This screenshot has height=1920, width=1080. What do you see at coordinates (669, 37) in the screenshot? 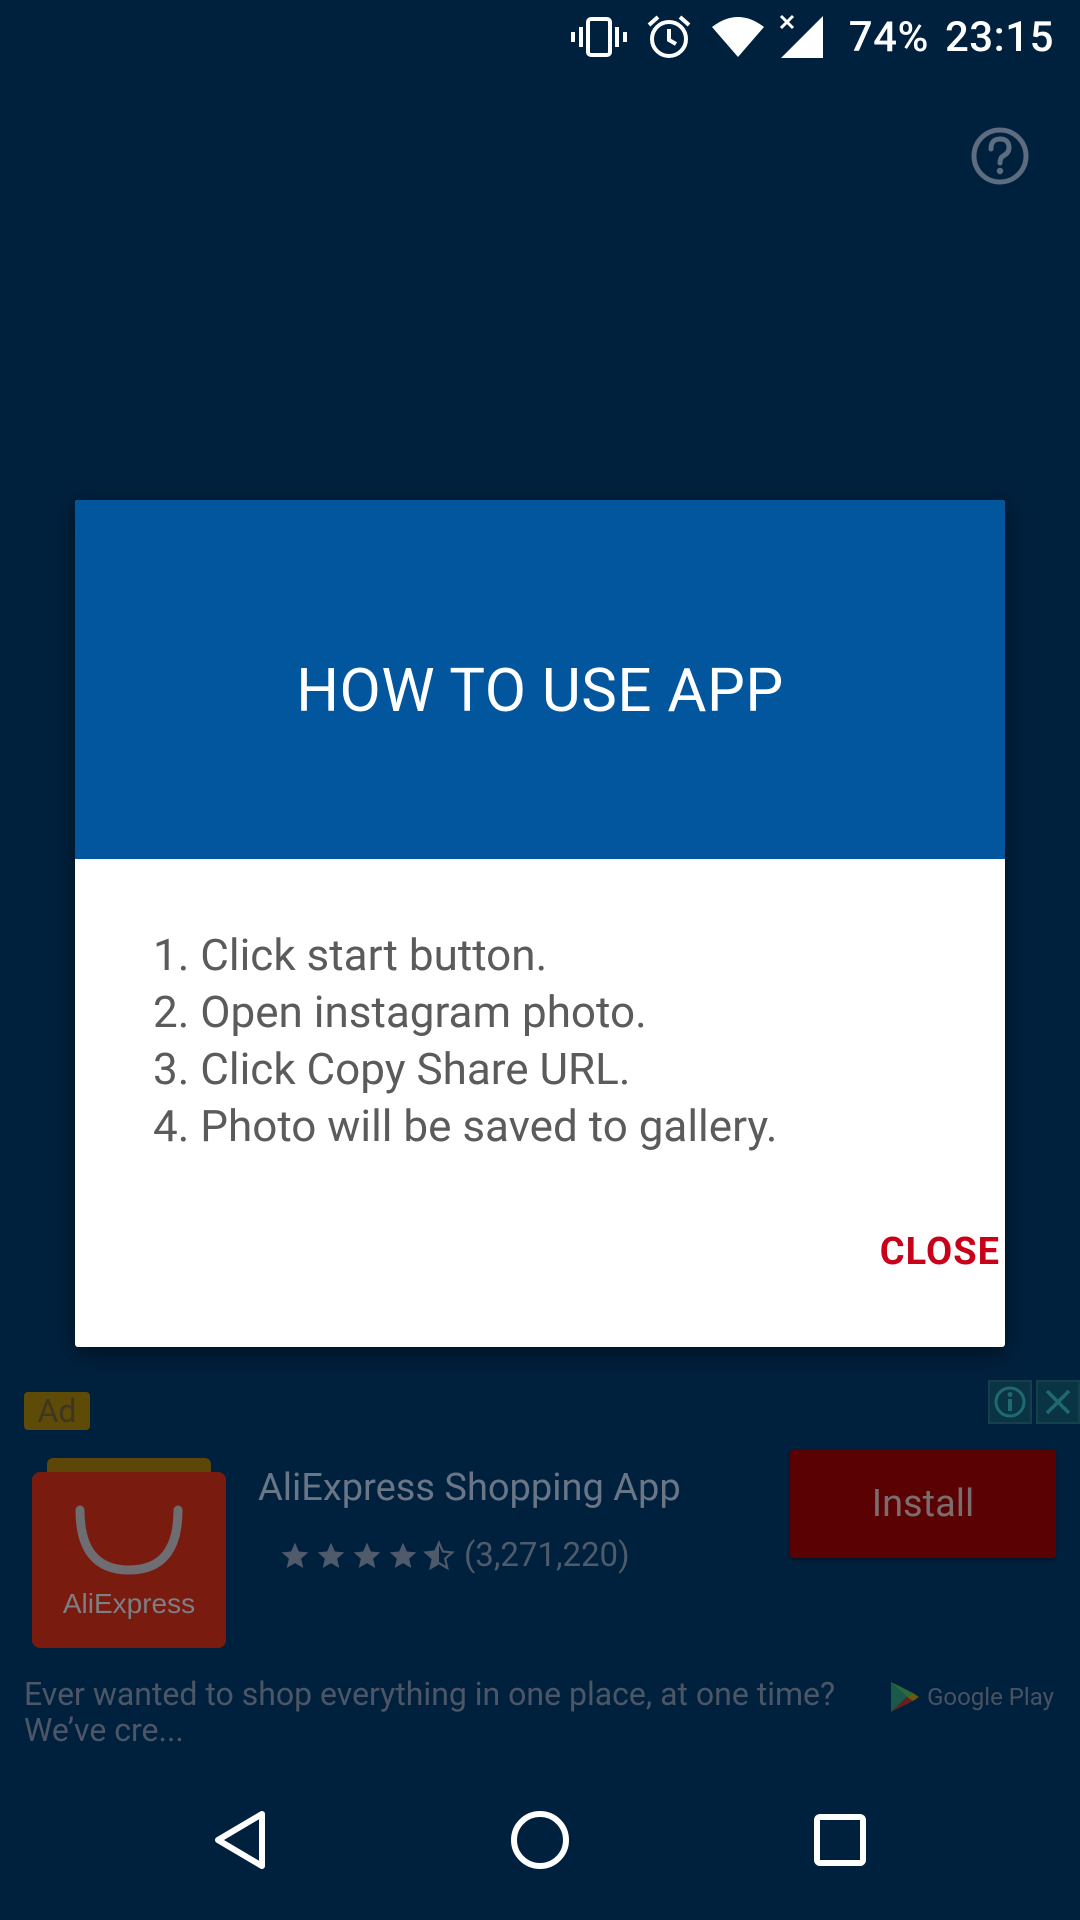
I see `alarm-icon` at bounding box center [669, 37].